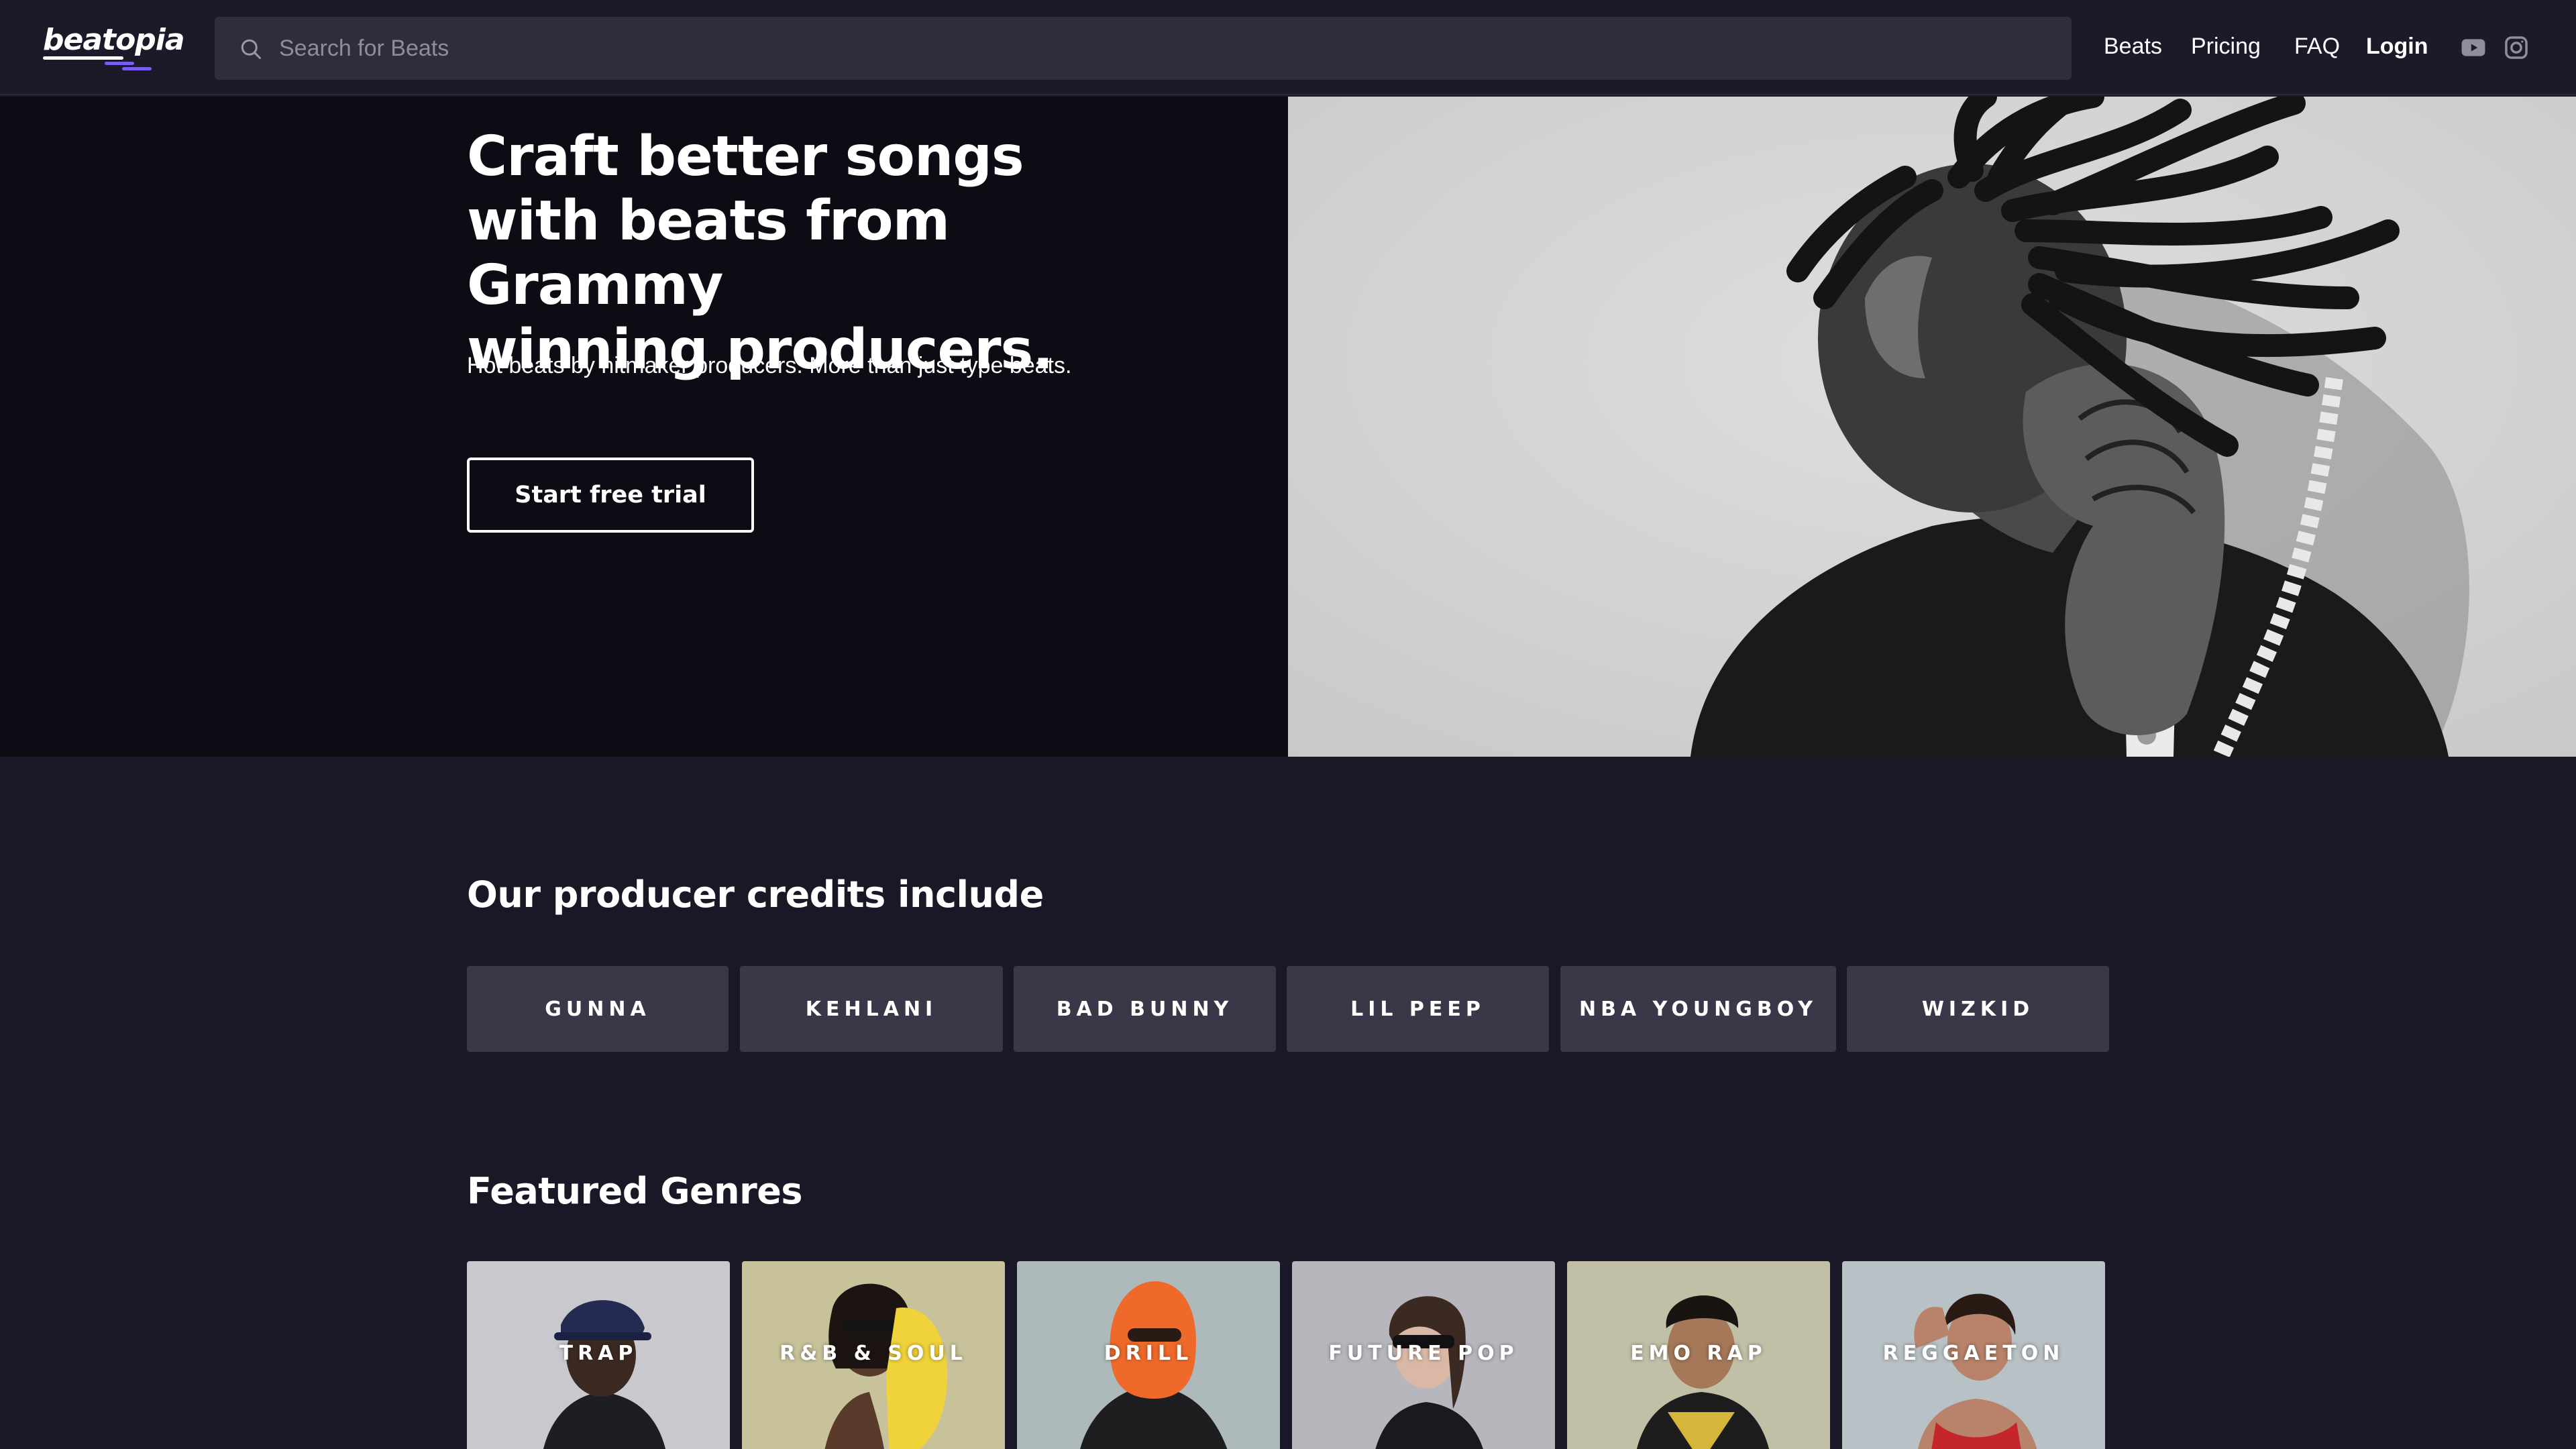 This screenshot has width=2576, height=1449. I want to click on credit-chip: WIZKID, so click(1978, 1009).